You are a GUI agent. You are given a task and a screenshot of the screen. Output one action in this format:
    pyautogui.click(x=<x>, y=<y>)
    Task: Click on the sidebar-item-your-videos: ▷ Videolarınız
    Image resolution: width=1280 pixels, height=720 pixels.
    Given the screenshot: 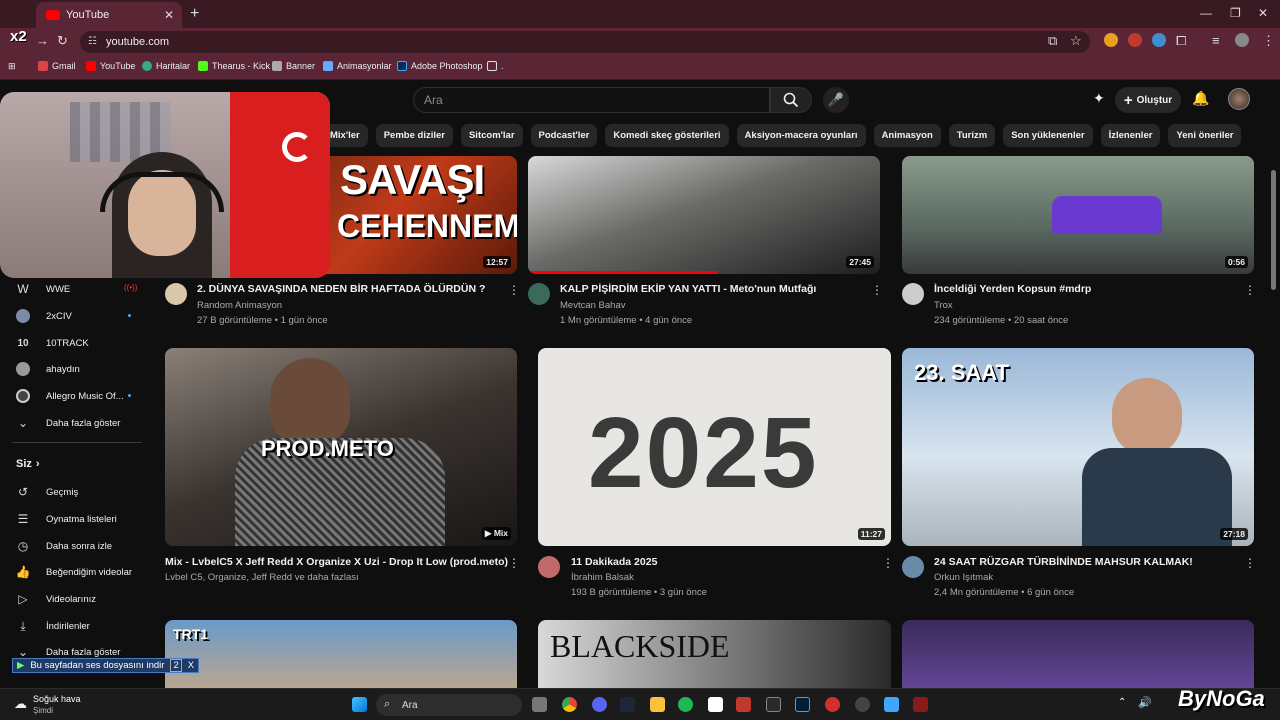 What is the action you would take?
    pyautogui.click(x=56, y=599)
    